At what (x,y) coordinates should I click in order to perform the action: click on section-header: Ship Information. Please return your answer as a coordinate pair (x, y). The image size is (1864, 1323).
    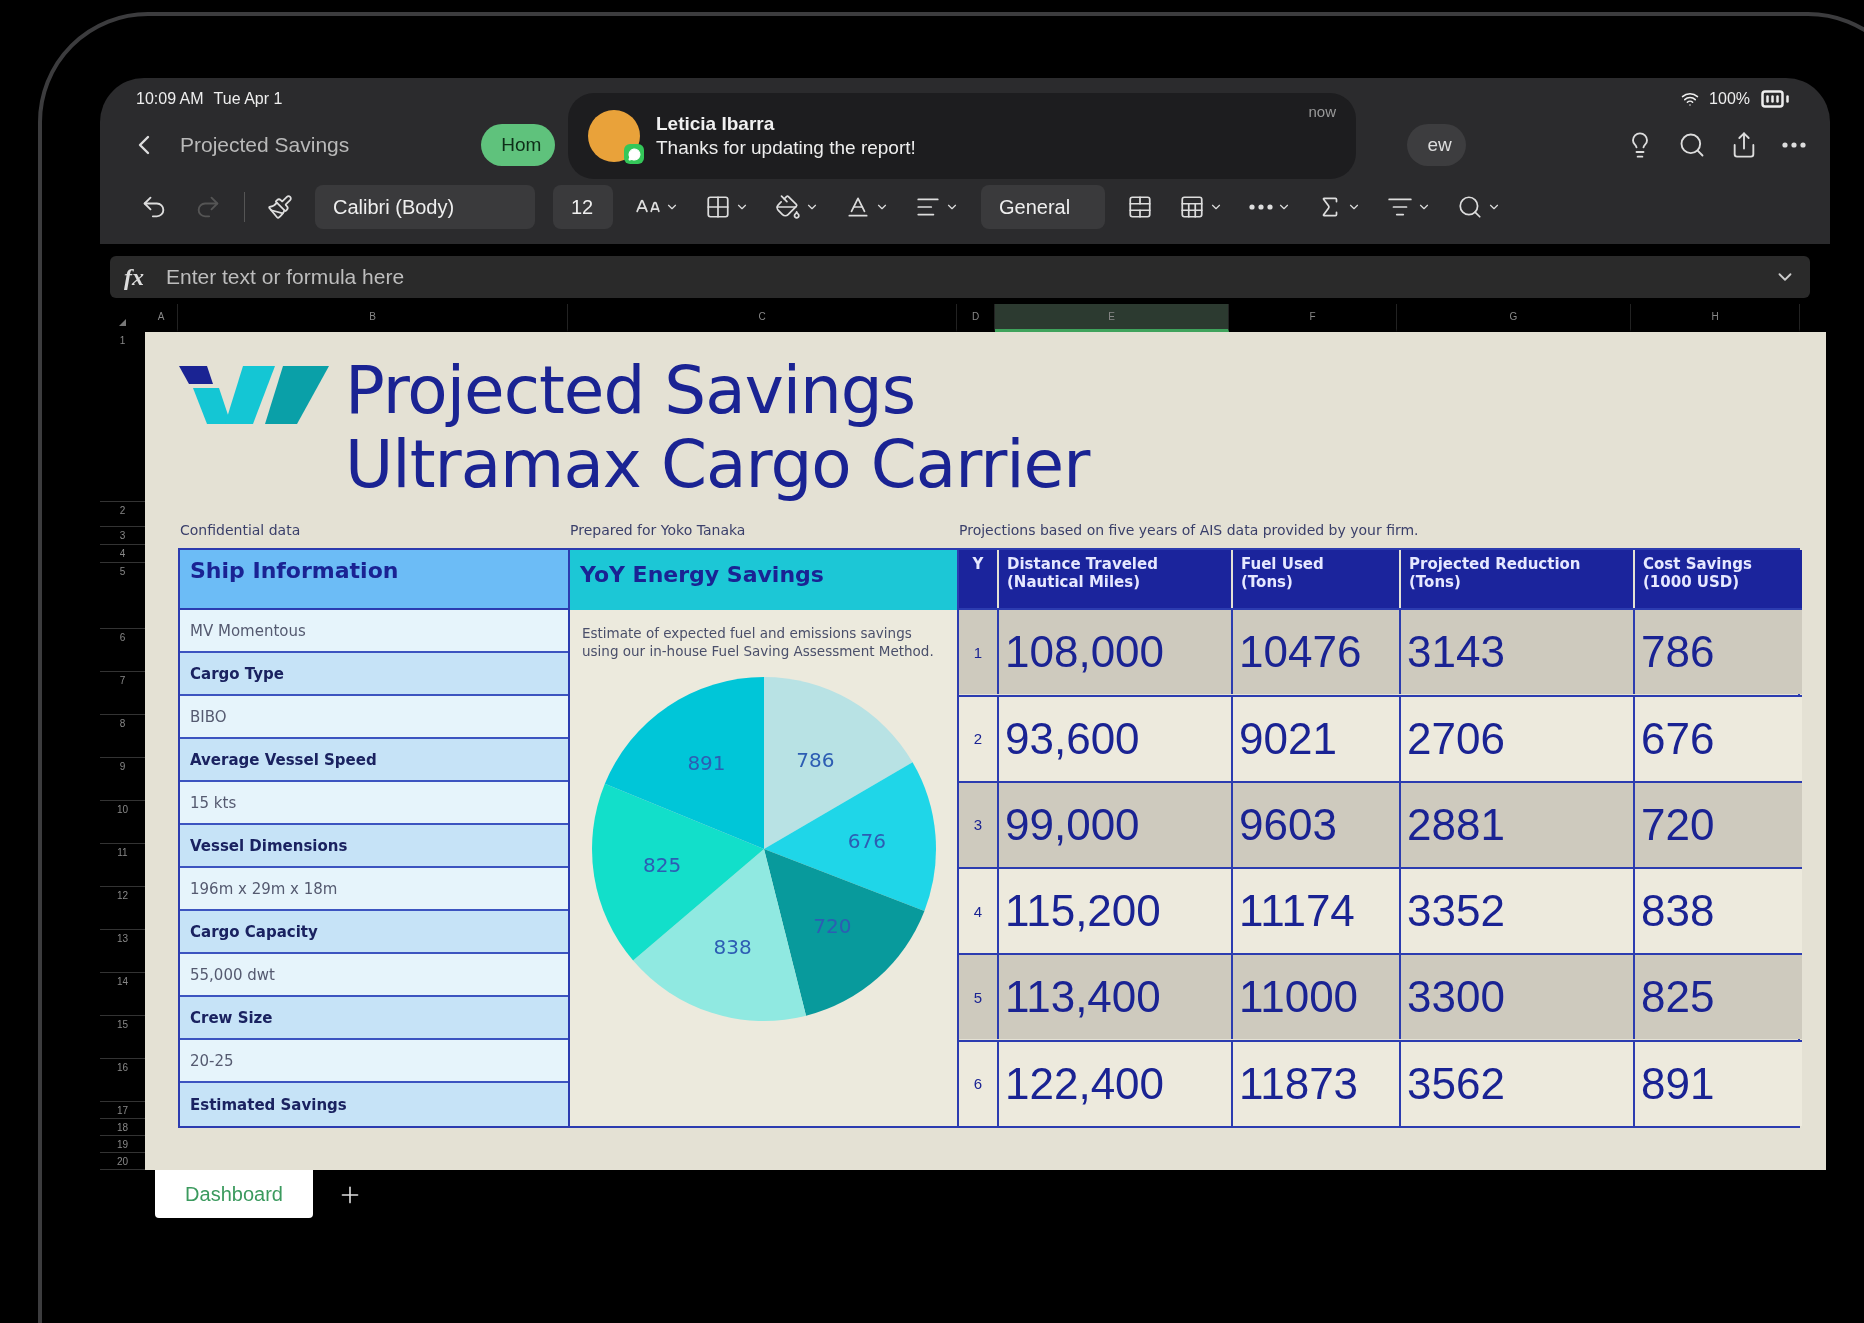
    Looking at the image, I should click on (374, 580).